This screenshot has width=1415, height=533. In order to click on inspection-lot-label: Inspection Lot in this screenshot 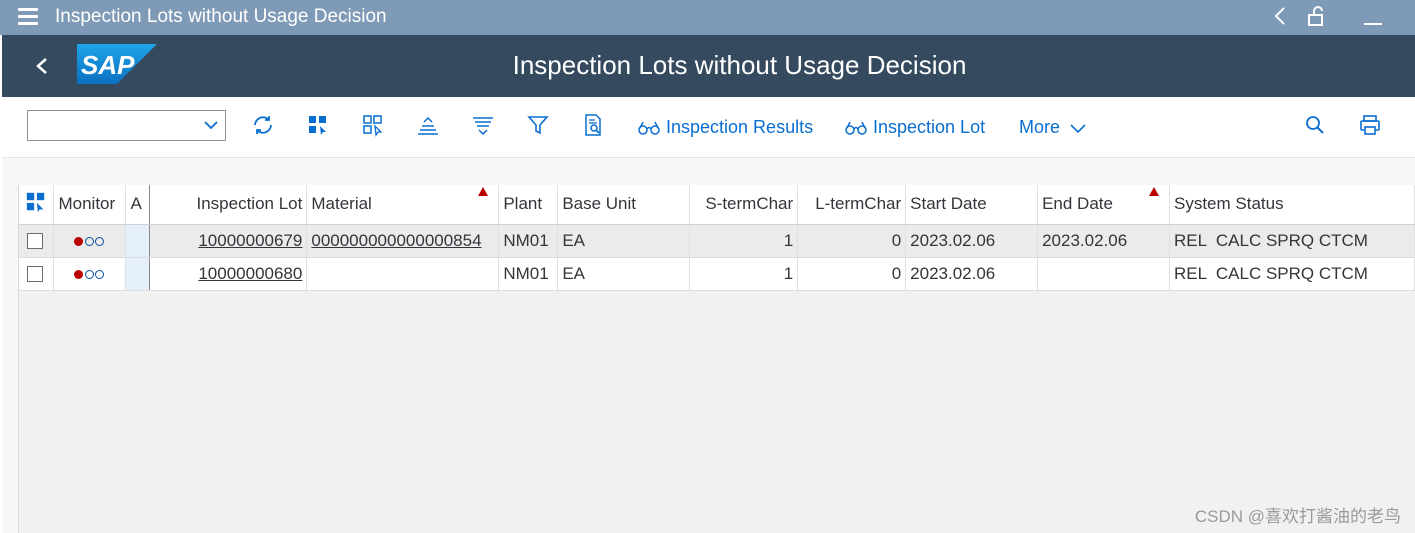, I will do `click(929, 127)`.